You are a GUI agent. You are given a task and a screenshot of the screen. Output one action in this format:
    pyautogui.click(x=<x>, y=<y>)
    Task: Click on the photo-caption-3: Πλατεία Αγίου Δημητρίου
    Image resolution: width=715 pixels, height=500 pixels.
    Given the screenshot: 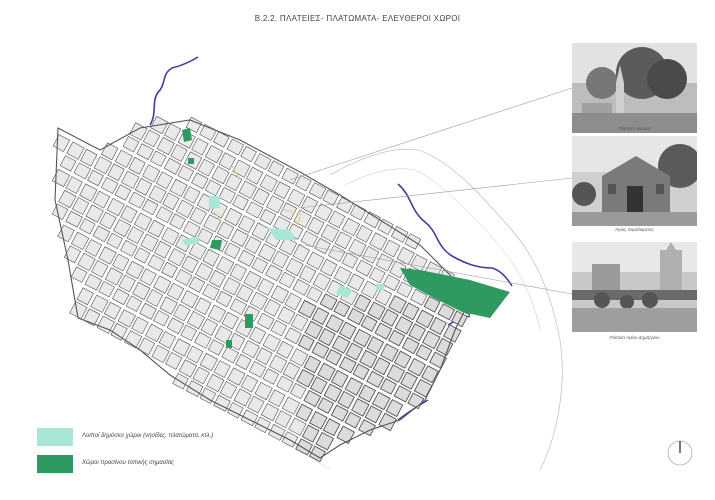 What is the action you would take?
    pyautogui.click(x=634, y=337)
    